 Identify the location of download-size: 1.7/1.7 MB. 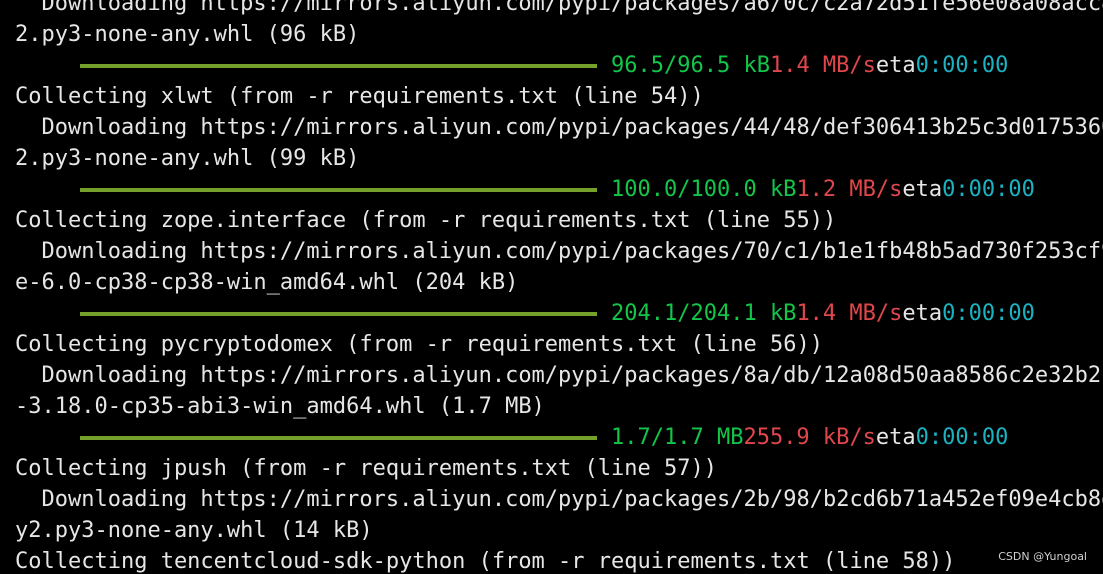
(677, 437).